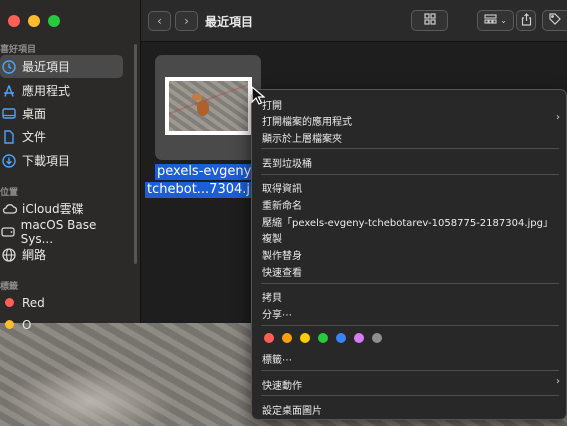 This screenshot has width=567, height=426. What do you see at coordinates (277, 358) in the screenshot?
I see `menu-item-tags: 標籤⋯` at bounding box center [277, 358].